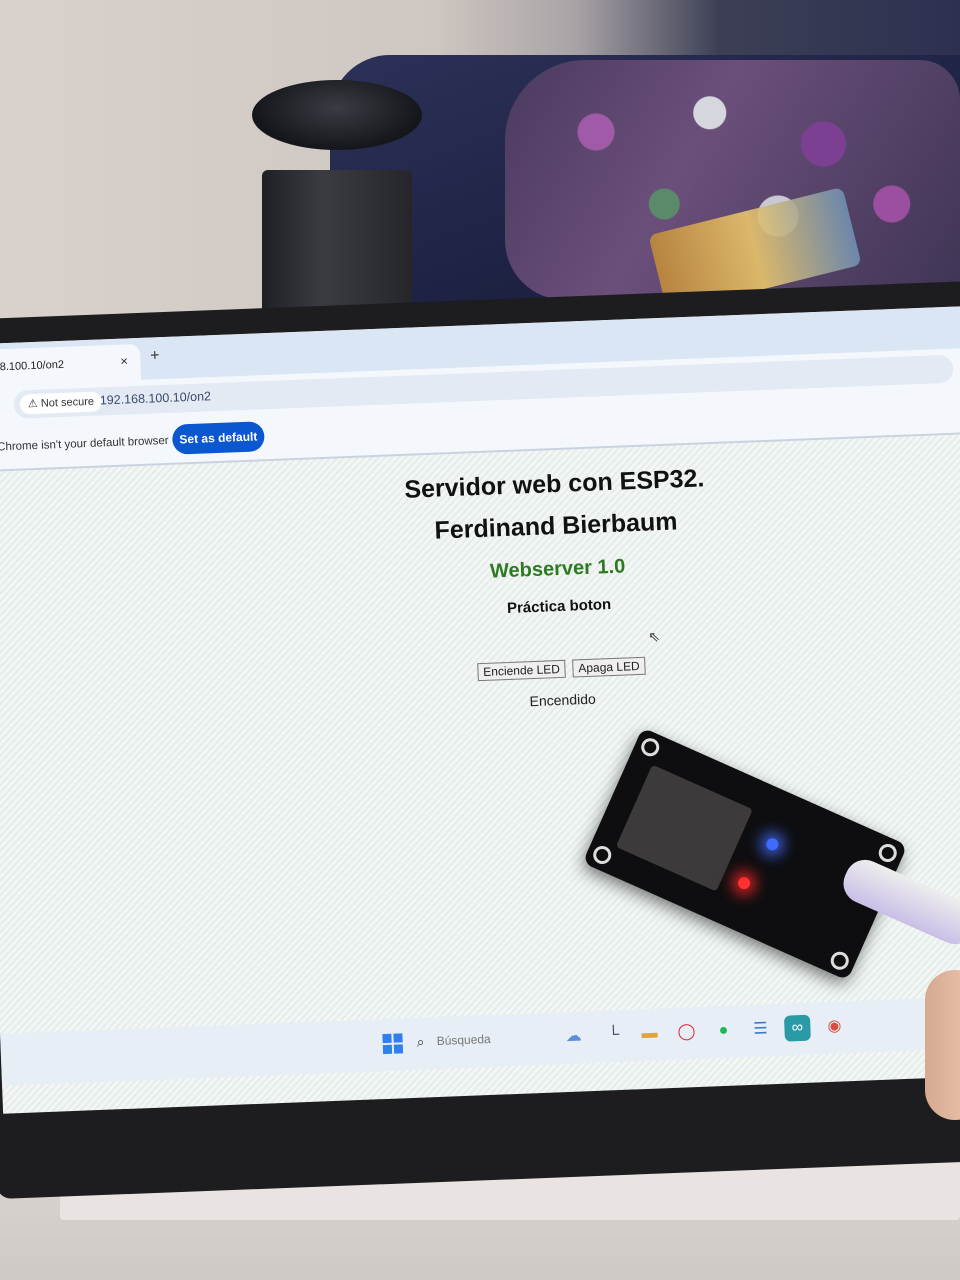 The width and height of the screenshot is (960, 1280). What do you see at coordinates (654, 636) in the screenshot?
I see `mouse-cursor-icon: ⇖` at bounding box center [654, 636].